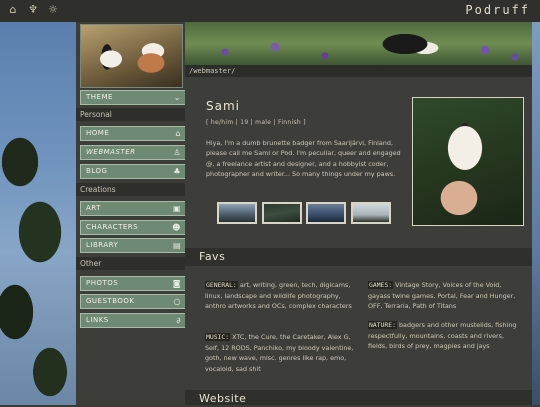 The height and width of the screenshot is (407, 540). I want to click on nav-art: ART ▣, so click(133, 208).